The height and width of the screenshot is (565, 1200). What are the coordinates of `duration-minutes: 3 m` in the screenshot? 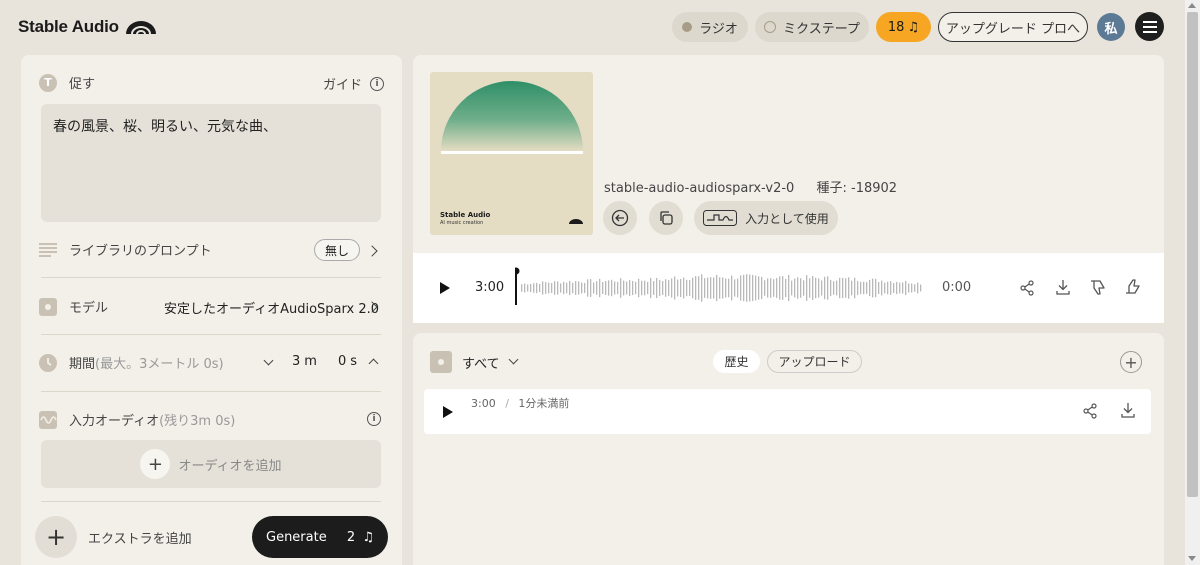 It's located at (304, 361).